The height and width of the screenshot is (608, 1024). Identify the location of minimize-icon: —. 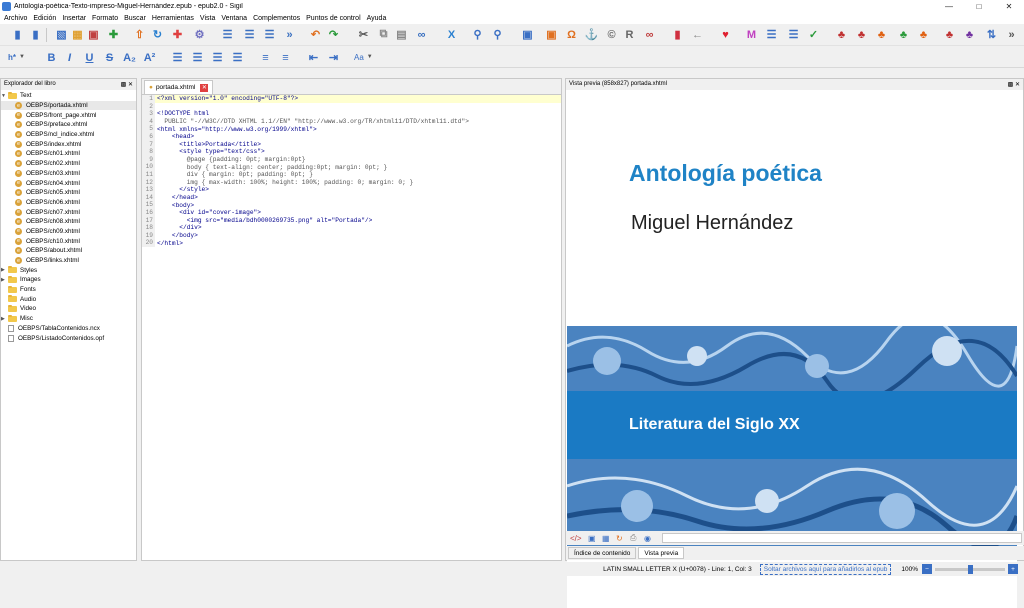
(949, 6).